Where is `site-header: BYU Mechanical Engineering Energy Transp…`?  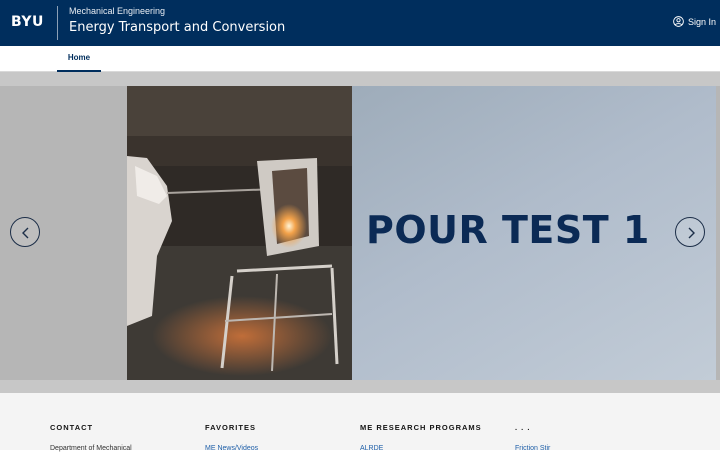
site-header: BYU Mechanical Engineering Energy Transp… is located at coordinates (360, 23).